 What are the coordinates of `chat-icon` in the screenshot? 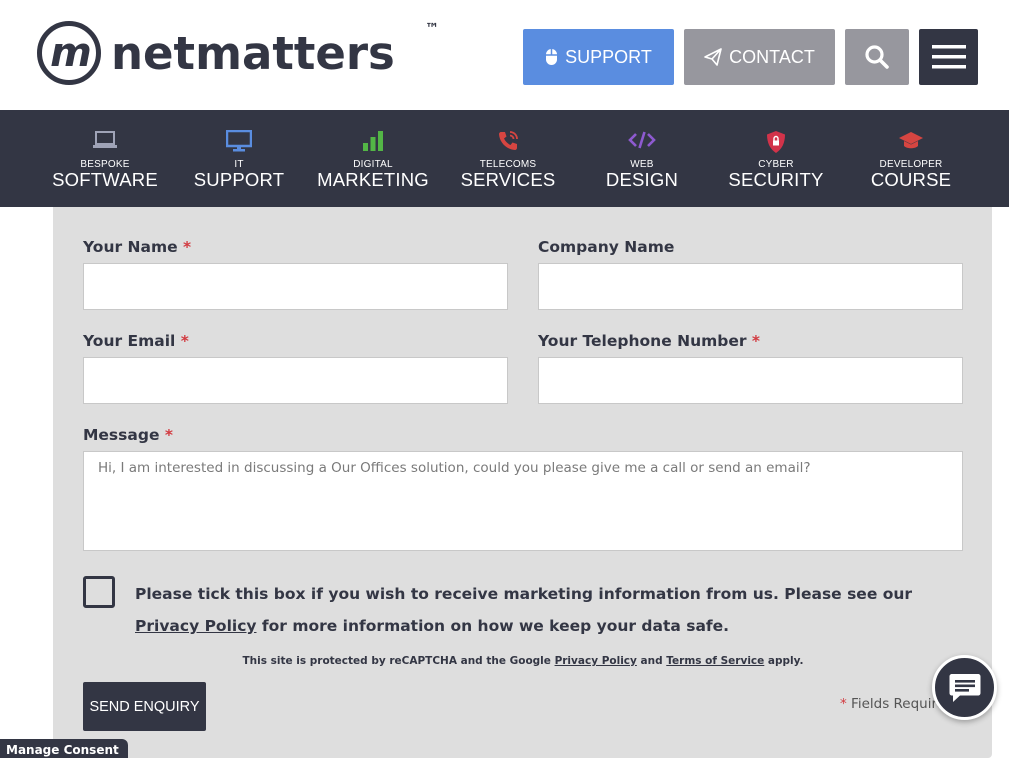 It's located at (964, 687).